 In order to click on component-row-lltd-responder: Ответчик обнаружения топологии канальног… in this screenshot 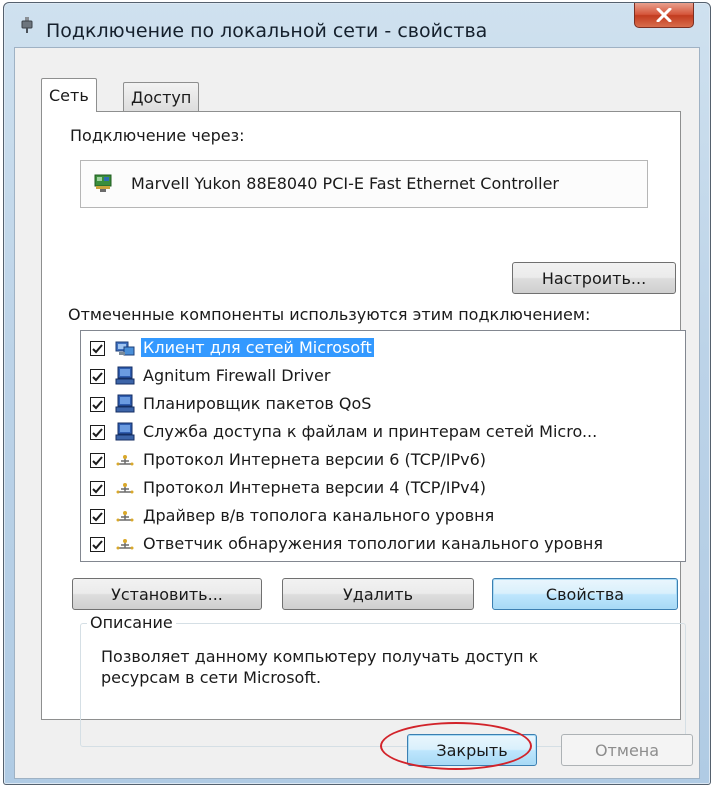, I will do `click(383, 545)`.